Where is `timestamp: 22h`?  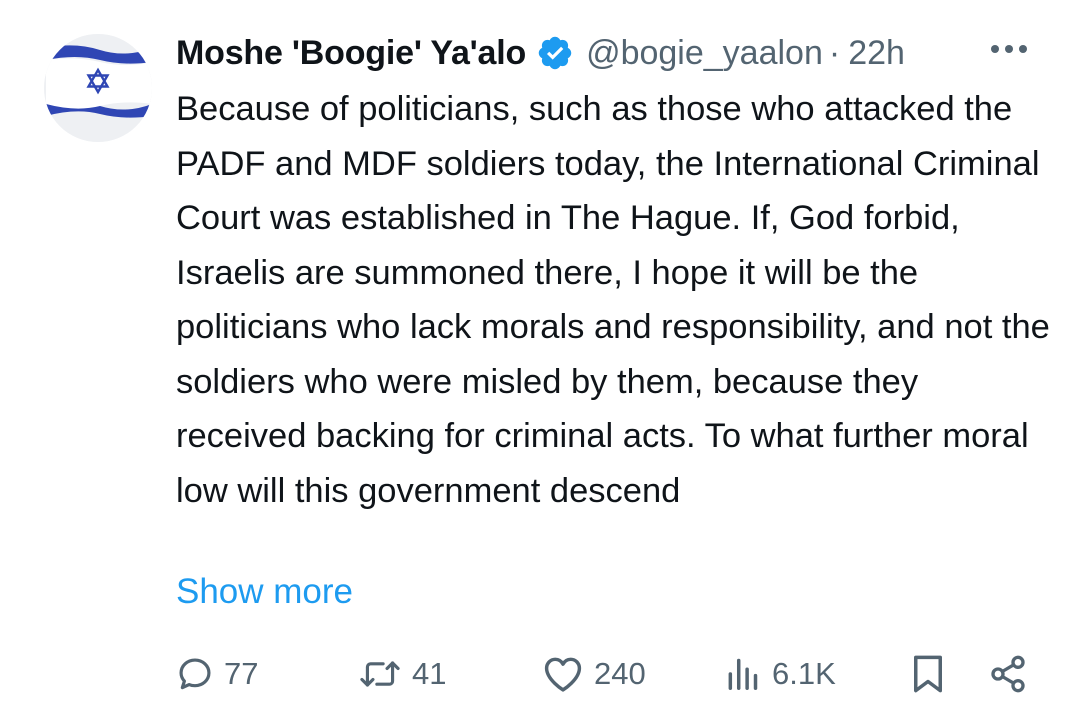 timestamp: 22h is located at coordinates (876, 53).